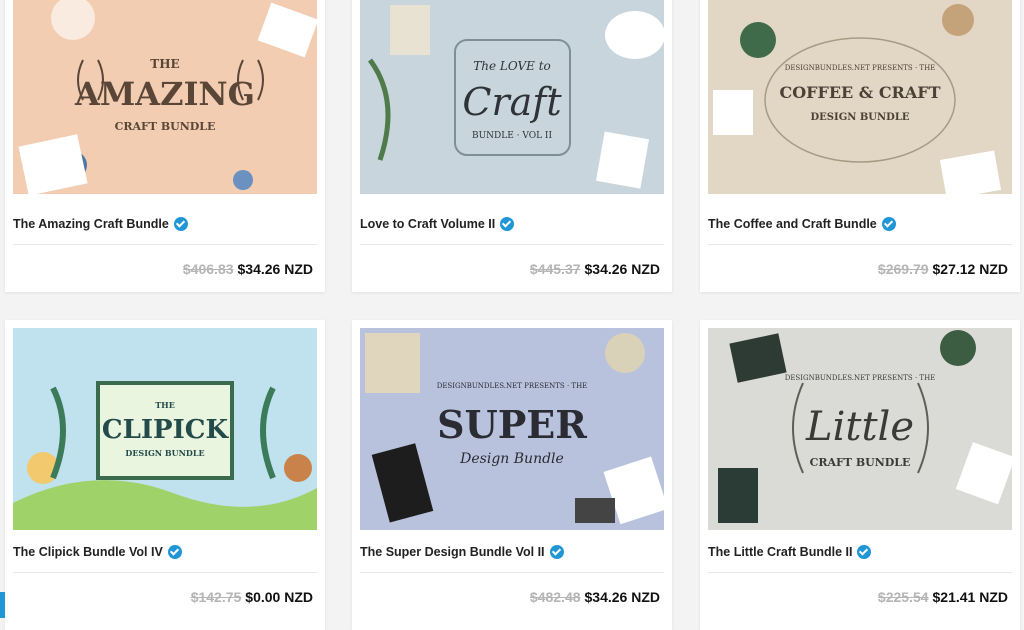 The image size is (1024, 630). Describe the element at coordinates (970, 269) in the screenshot. I see `sale-price: $27.12 NZD` at that location.